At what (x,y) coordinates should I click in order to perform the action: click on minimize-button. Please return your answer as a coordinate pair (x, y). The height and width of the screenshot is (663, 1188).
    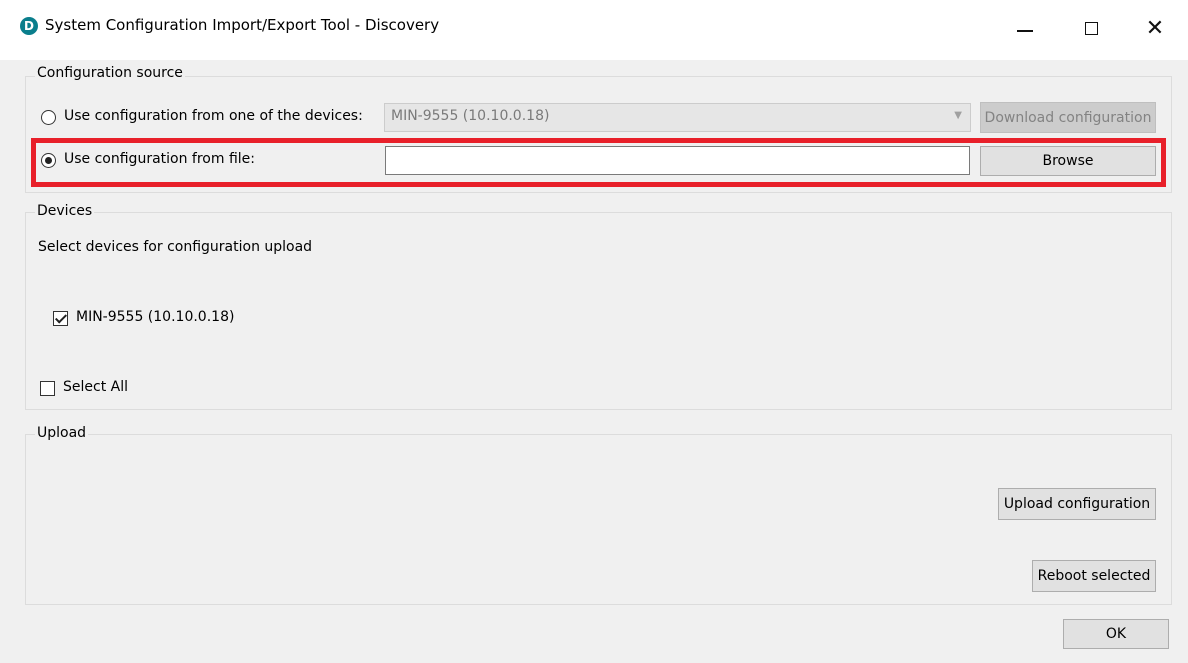
    Looking at the image, I should click on (1025, 28).